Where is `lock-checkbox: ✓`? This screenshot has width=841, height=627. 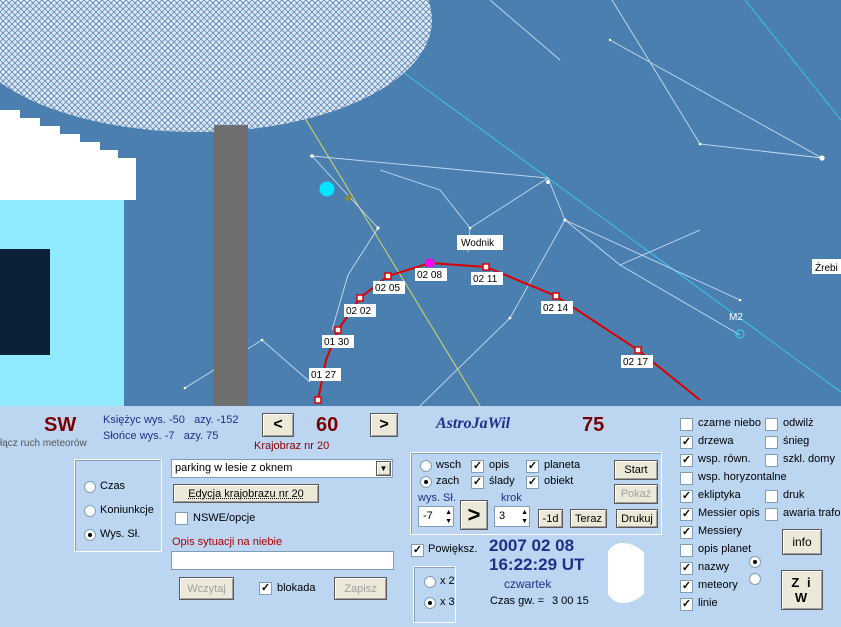 lock-checkbox: ✓ is located at coordinates (265, 588).